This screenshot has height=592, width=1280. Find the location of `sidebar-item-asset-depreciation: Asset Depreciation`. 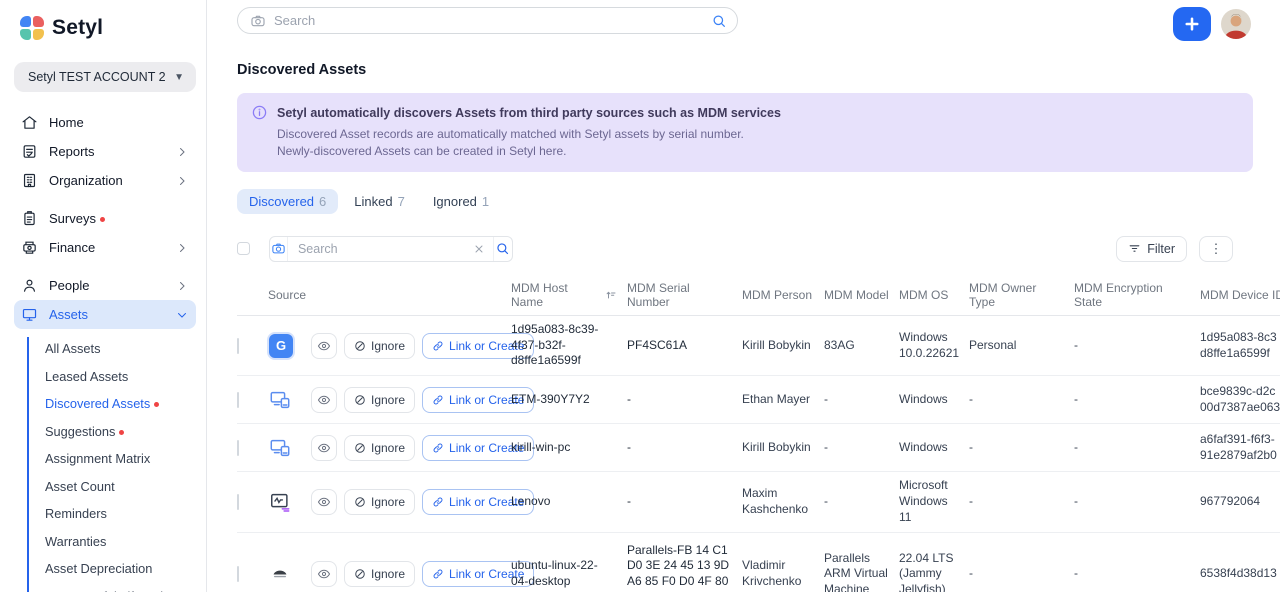

sidebar-item-asset-depreciation: Asset Depreciation is located at coordinates (120, 569).